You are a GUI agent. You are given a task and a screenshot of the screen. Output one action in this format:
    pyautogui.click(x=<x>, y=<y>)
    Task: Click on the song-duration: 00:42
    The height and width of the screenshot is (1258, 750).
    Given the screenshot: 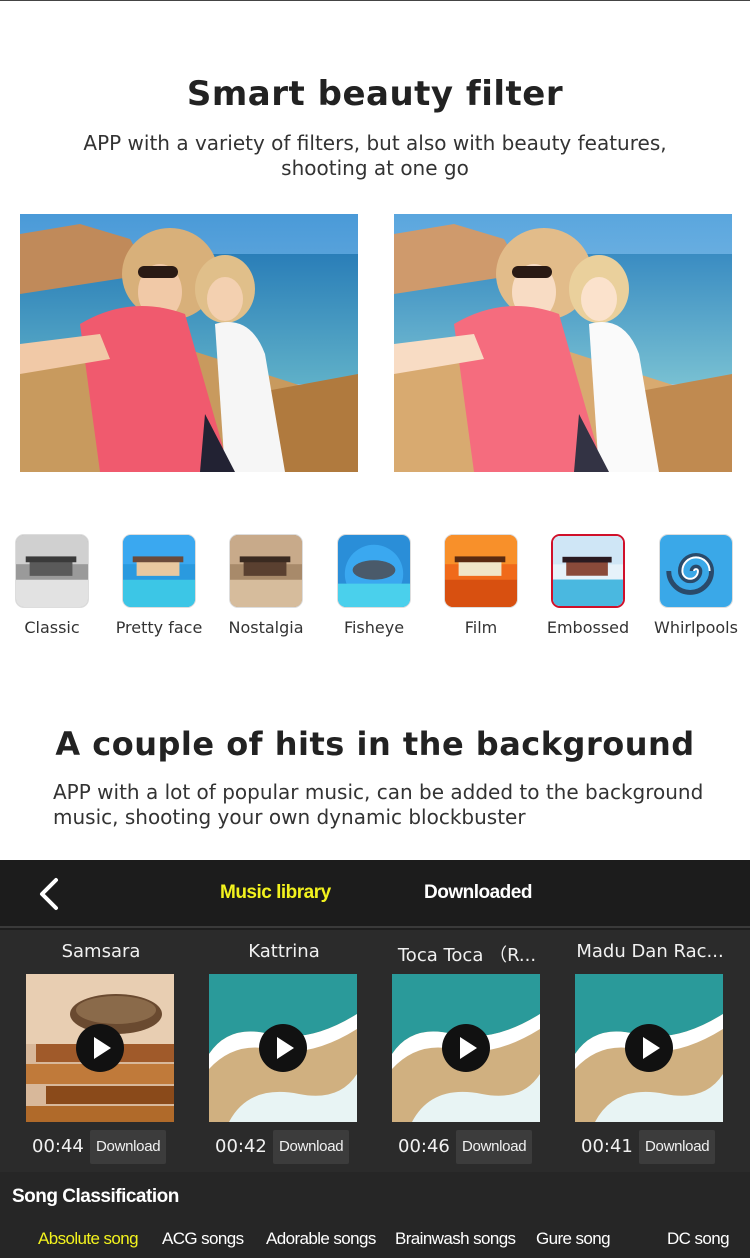 What is the action you would take?
    pyautogui.click(x=241, y=1146)
    